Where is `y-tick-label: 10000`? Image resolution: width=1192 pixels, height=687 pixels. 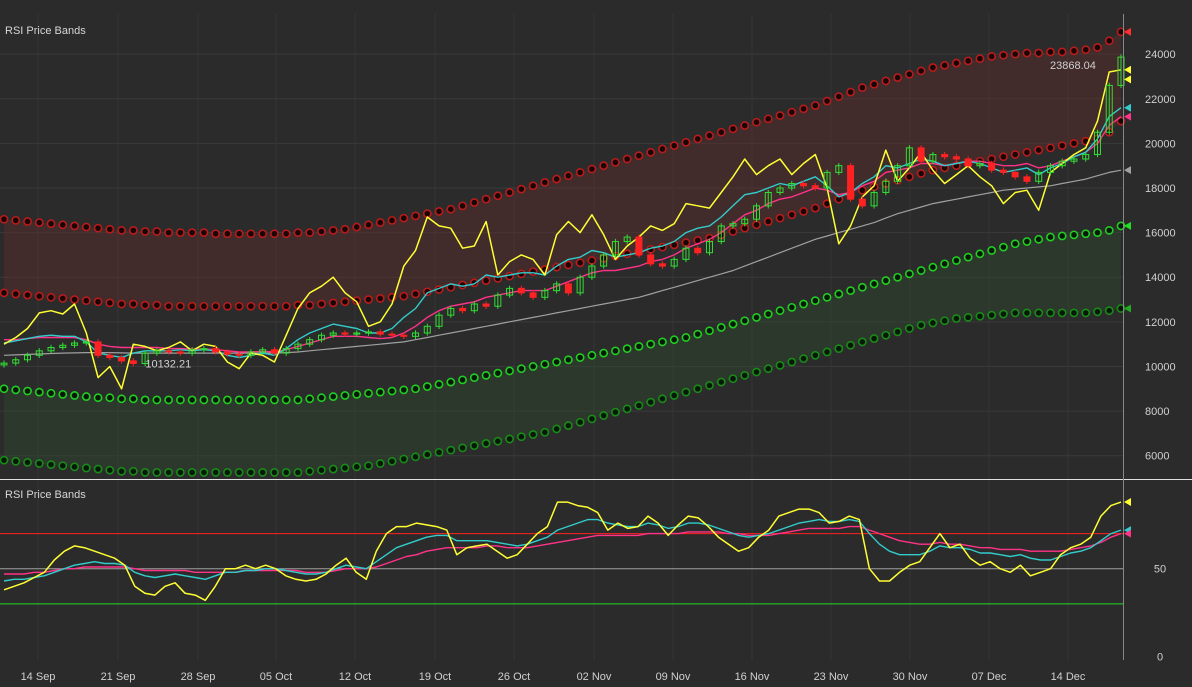
y-tick-label: 10000 is located at coordinates (1160, 367).